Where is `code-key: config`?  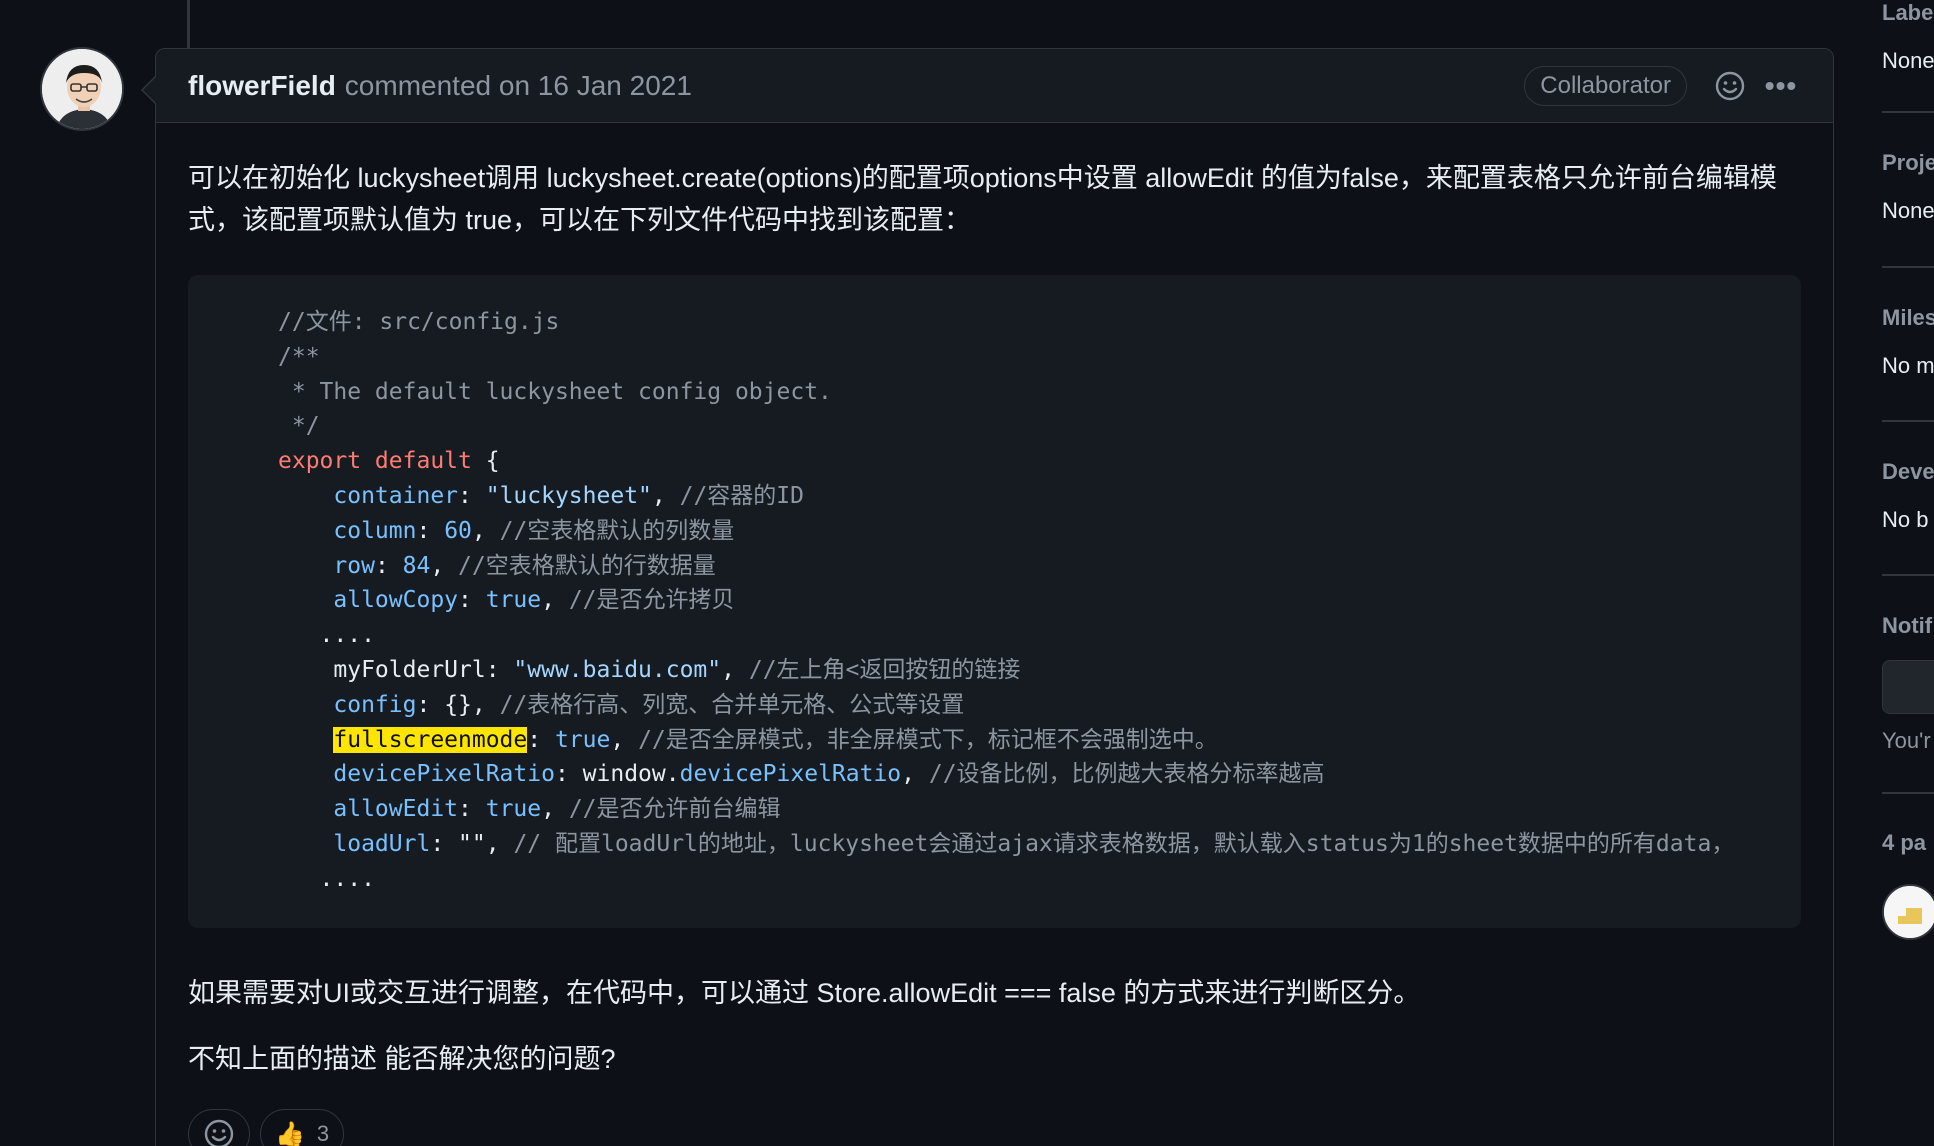
code-key: config is located at coordinates (375, 704).